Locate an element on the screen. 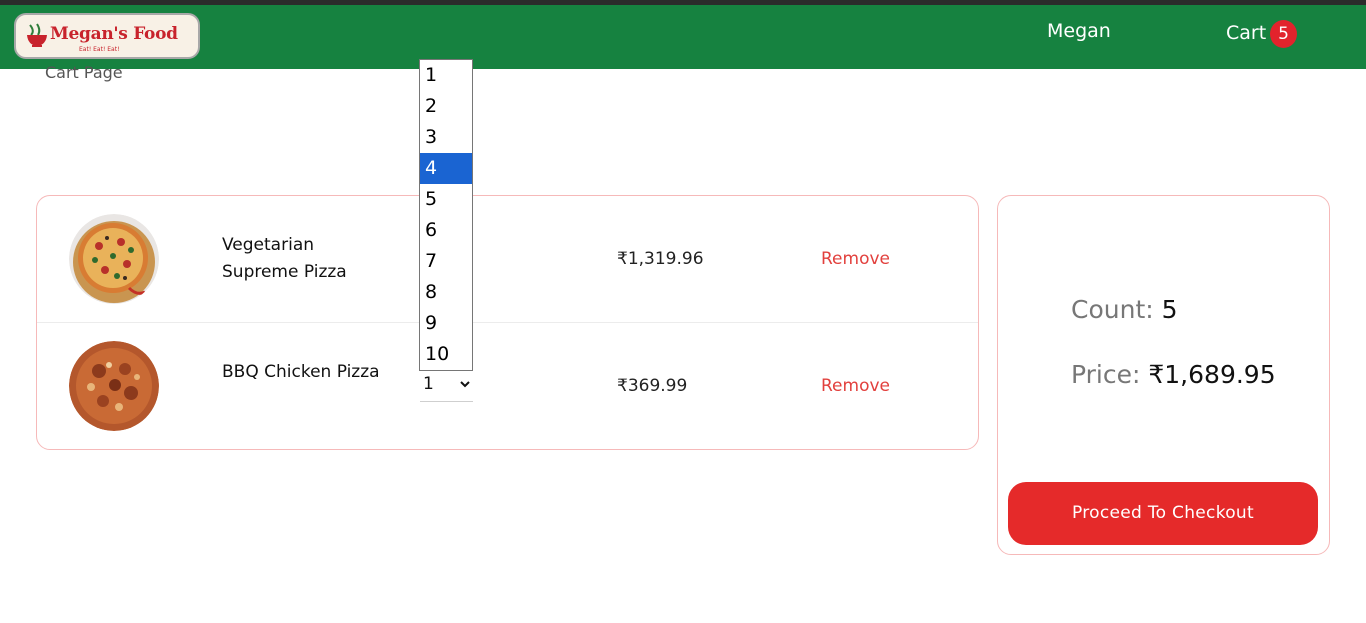  summary-price: Price: ₹1,689.95 is located at coordinates (1173, 374).